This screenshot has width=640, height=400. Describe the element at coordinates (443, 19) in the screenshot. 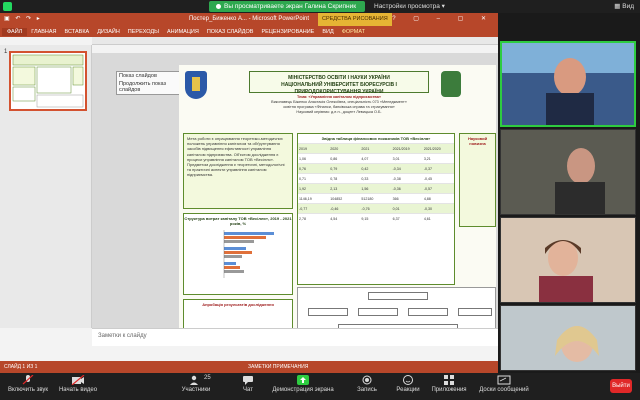

I see `window-controls: ? ▢ – ▢ ✕` at that location.